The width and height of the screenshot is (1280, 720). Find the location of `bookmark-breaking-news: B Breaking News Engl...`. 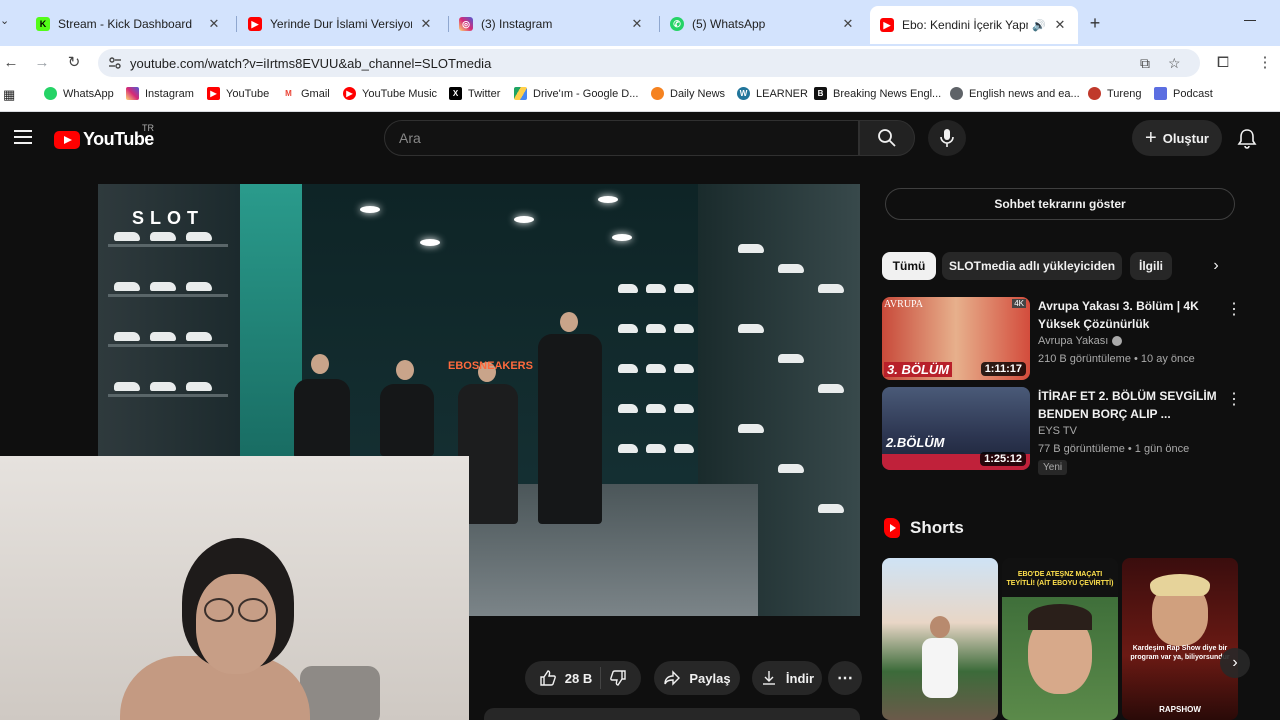

bookmark-breaking-news: B Breaking News Engl... is located at coordinates (877, 93).